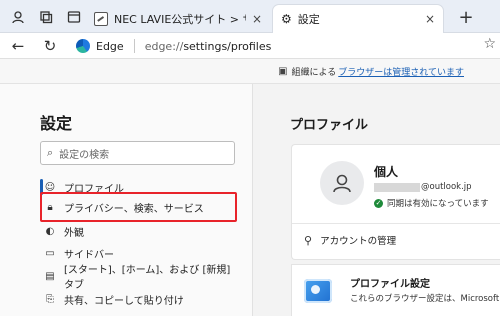  I want to click on address-bar: Edge edge:// settings/profiles ☆, so click(288, 46).